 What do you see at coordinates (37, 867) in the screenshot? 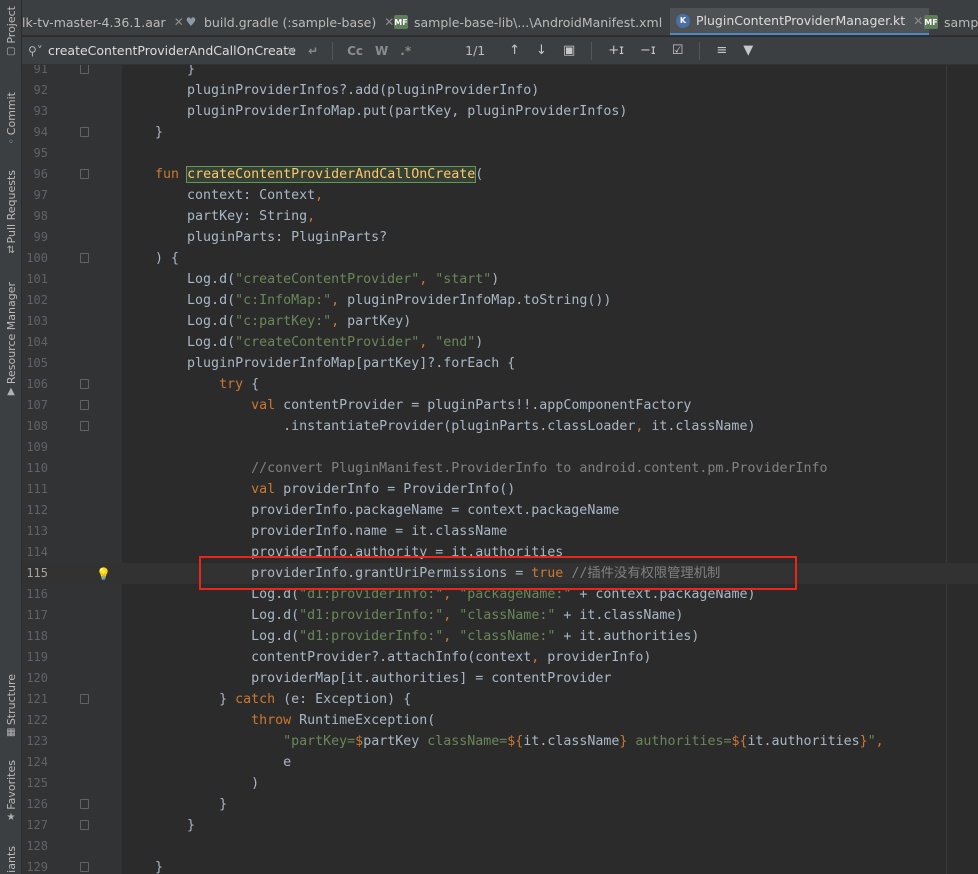
I see `line-number: 129` at bounding box center [37, 867].